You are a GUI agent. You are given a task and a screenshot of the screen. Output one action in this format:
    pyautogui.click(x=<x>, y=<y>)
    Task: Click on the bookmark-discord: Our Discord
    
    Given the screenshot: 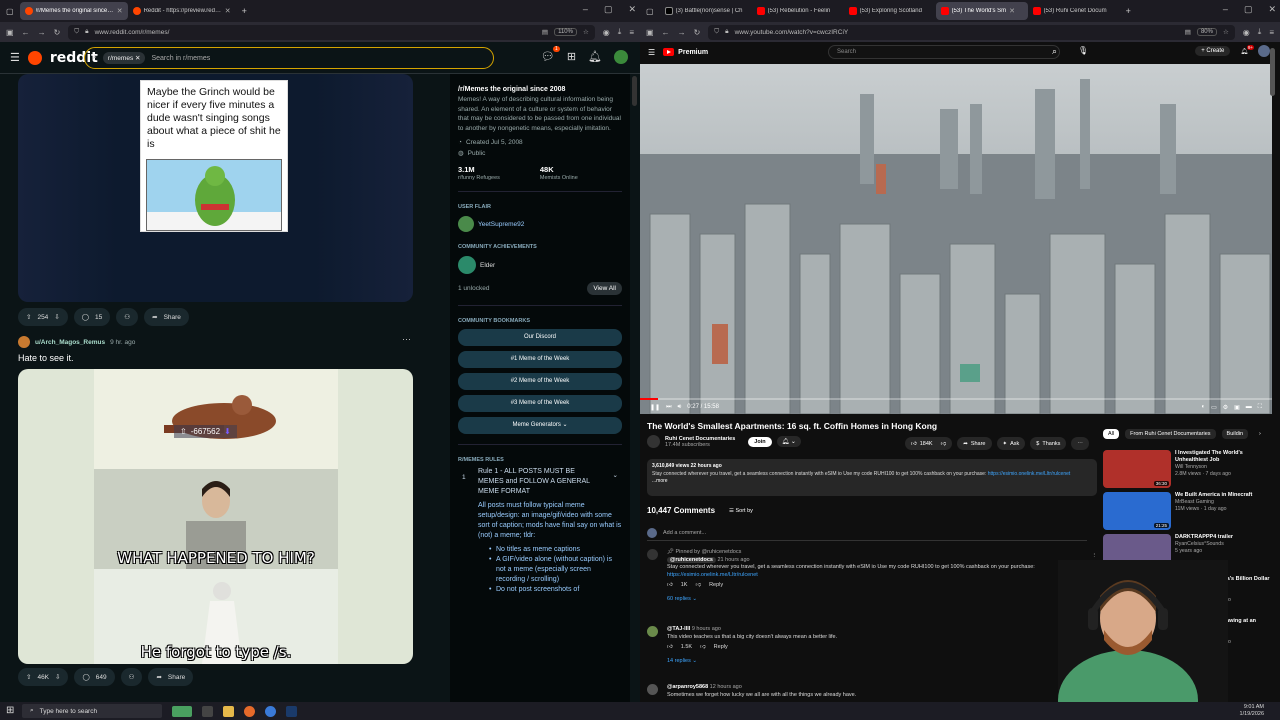 What is the action you would take?
    pyautogui.click(x=540, y=337)
    